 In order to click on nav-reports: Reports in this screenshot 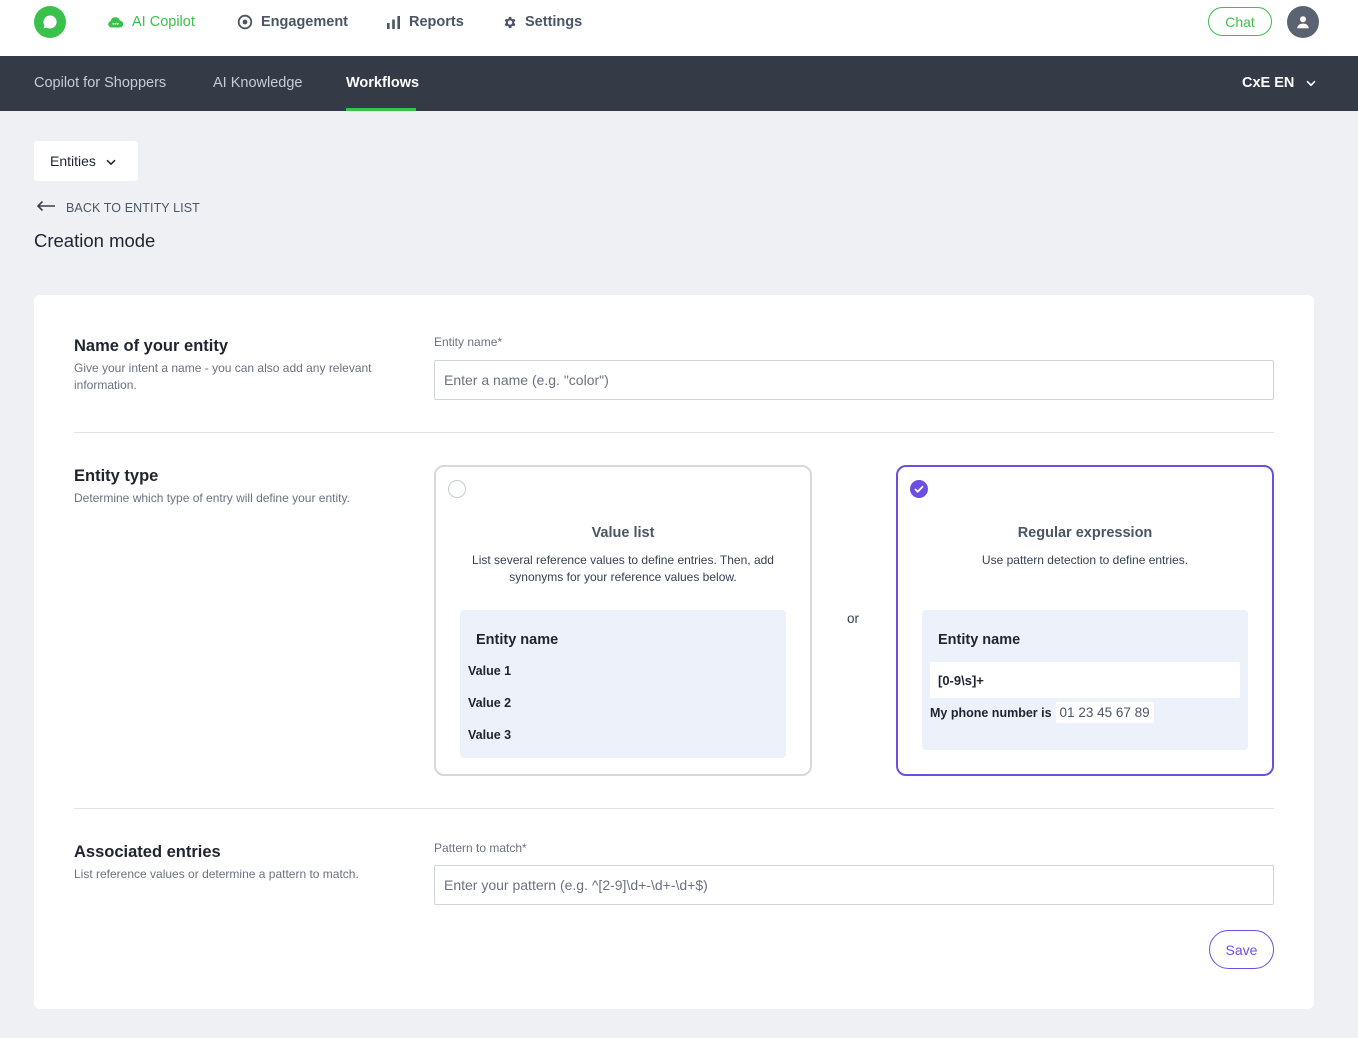, I will do `click(425, 22)`.